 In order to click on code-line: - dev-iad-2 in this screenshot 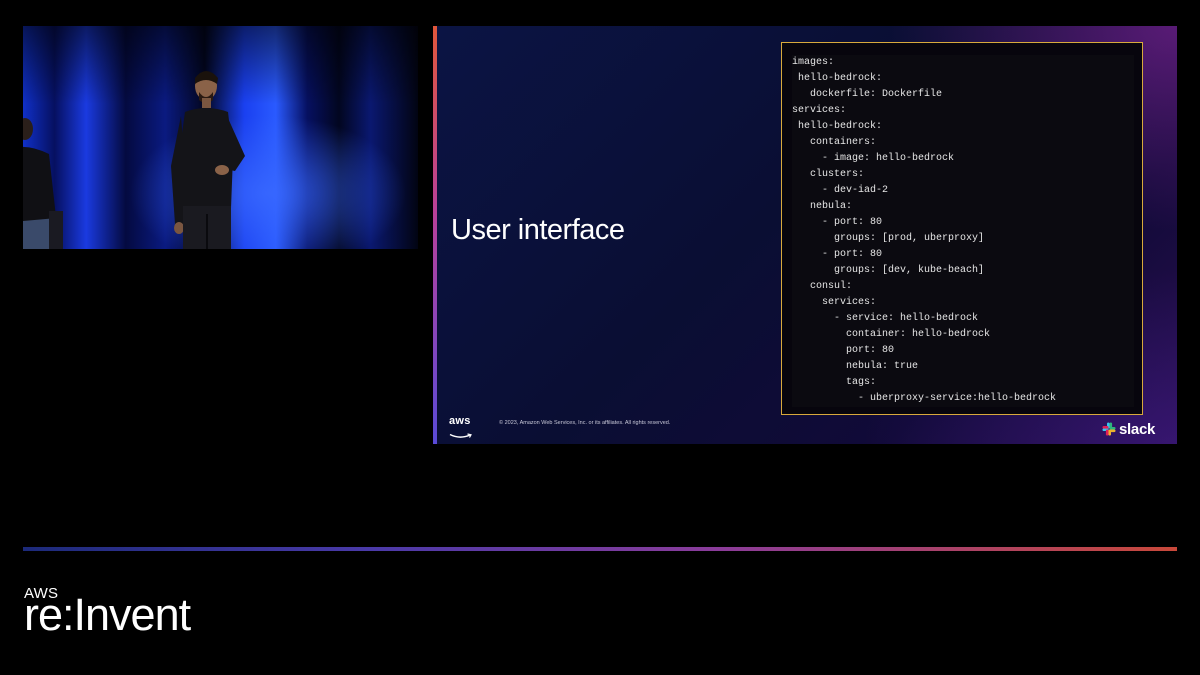, I will do `click(963, 191)`.